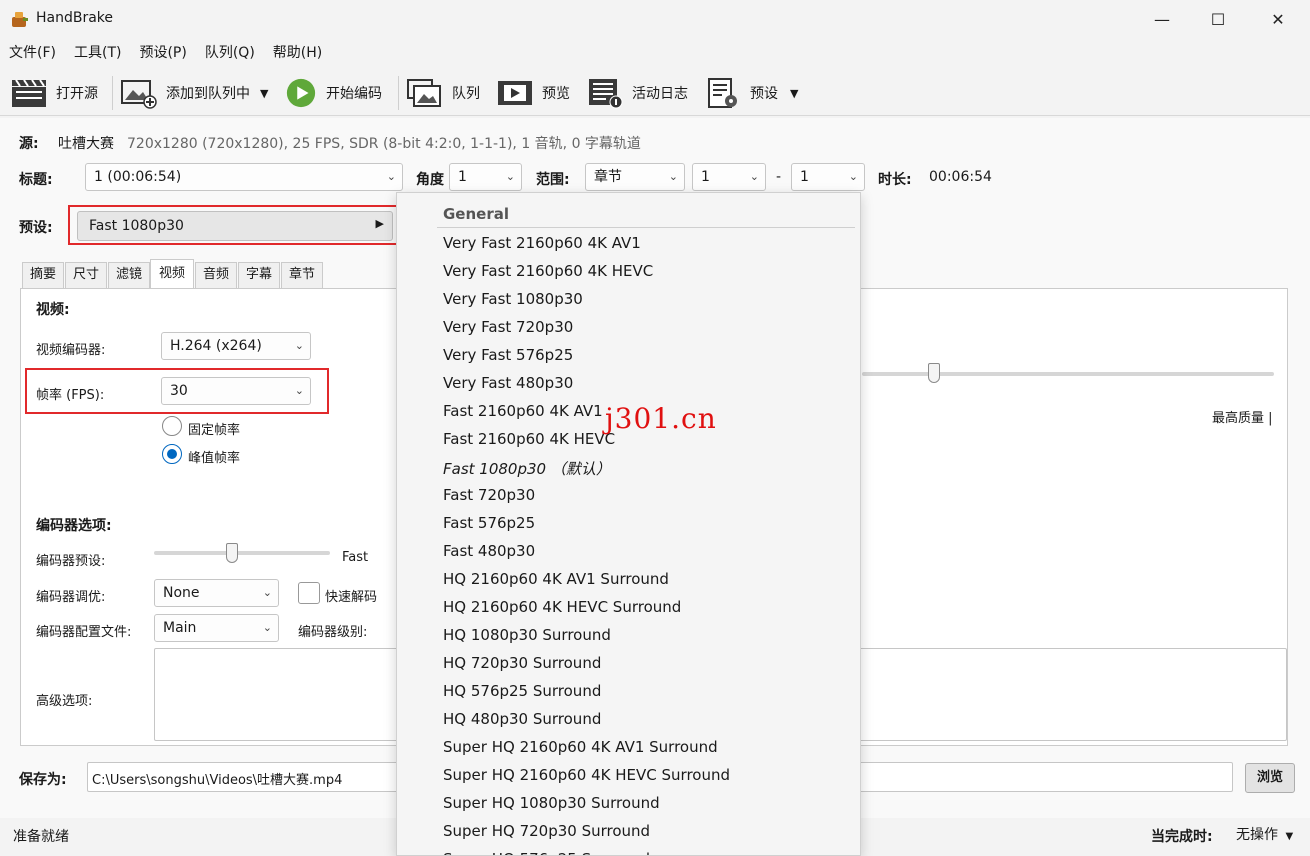 This screenshot has height=856, width=1310. I want to click on peak-fps-label: 峰值帧率, so click(214, 458).